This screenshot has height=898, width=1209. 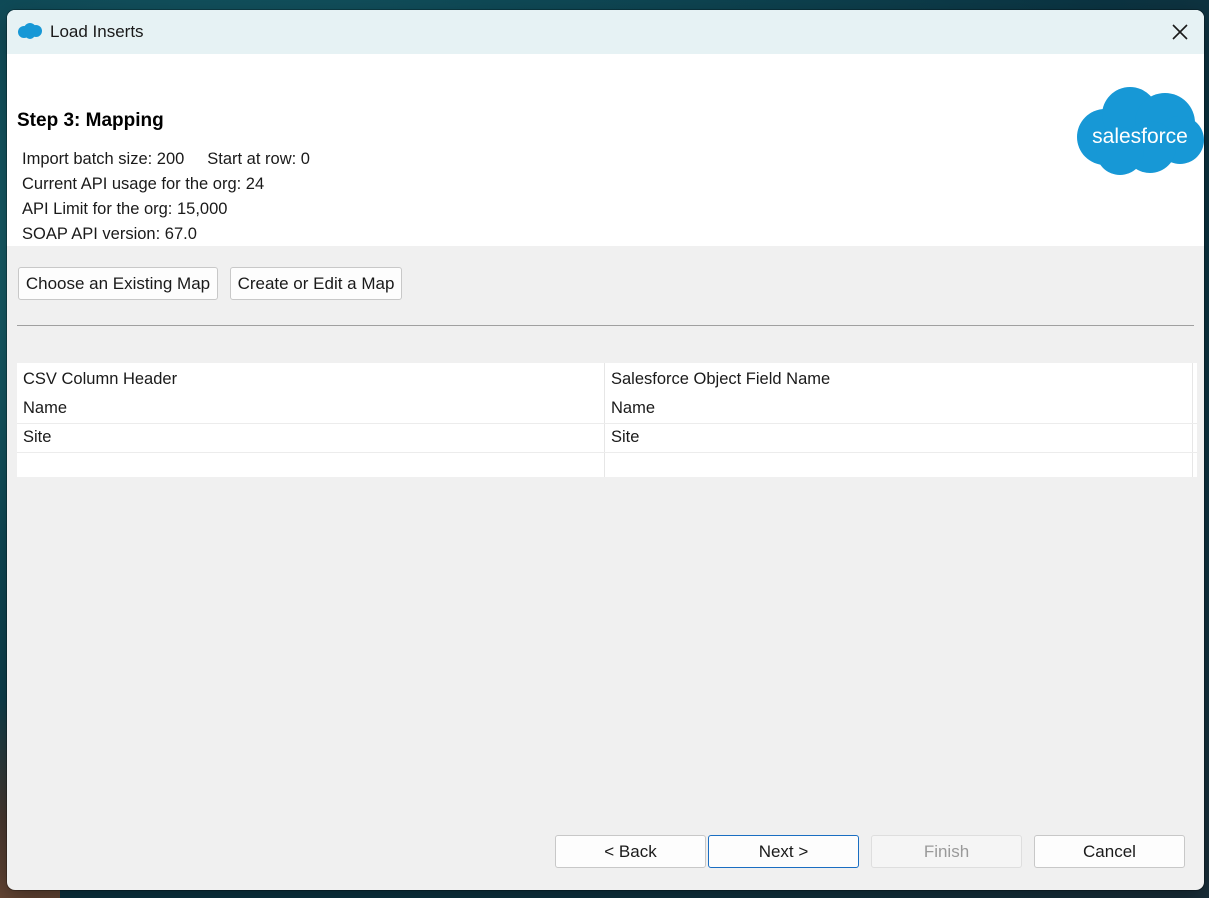 I want to click on next-button: Next >, so click(x=783, y=851).